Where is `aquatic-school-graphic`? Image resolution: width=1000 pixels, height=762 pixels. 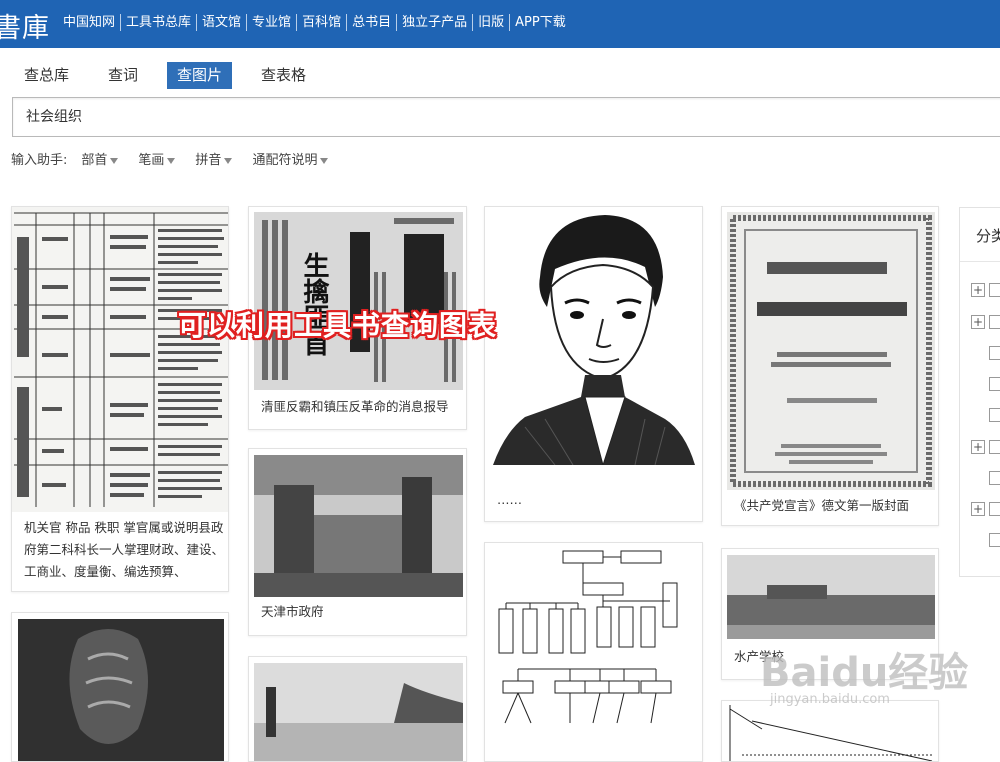
aquatic-school-graphic is located at coordinates (831, 597).